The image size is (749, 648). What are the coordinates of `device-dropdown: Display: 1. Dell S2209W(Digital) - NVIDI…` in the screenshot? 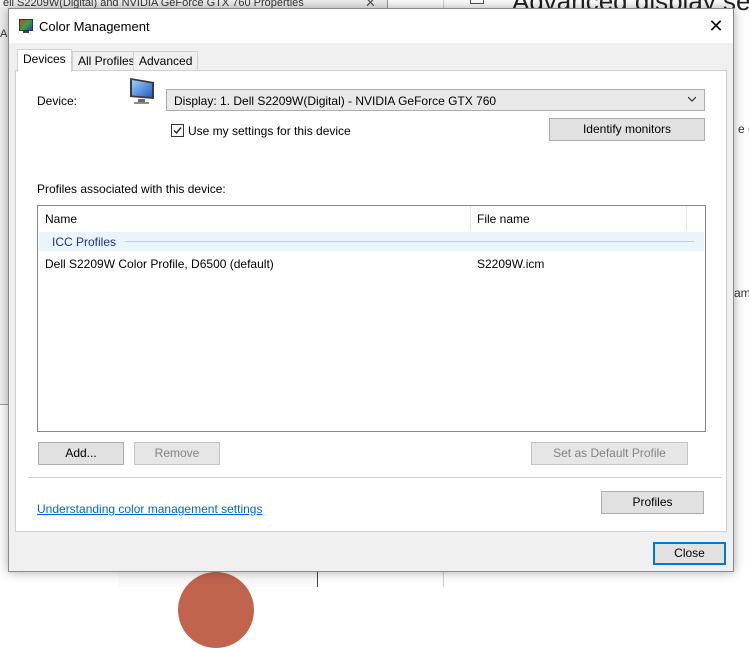 It's located at (435, 100).